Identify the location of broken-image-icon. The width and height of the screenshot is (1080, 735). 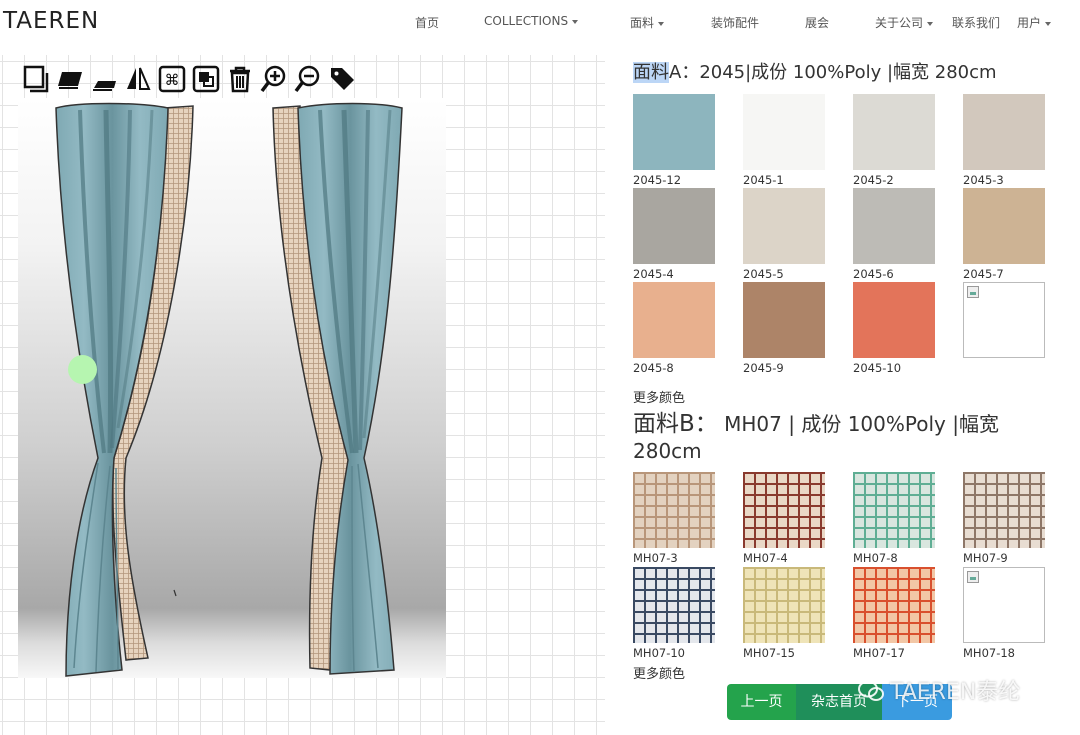
(973, 577).